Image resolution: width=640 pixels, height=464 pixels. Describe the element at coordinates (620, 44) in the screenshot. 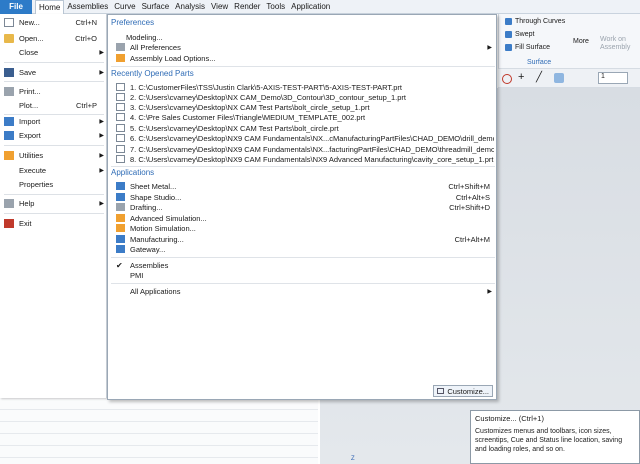

I see `work-on-assembly-button: Work on Assembly` at that location.